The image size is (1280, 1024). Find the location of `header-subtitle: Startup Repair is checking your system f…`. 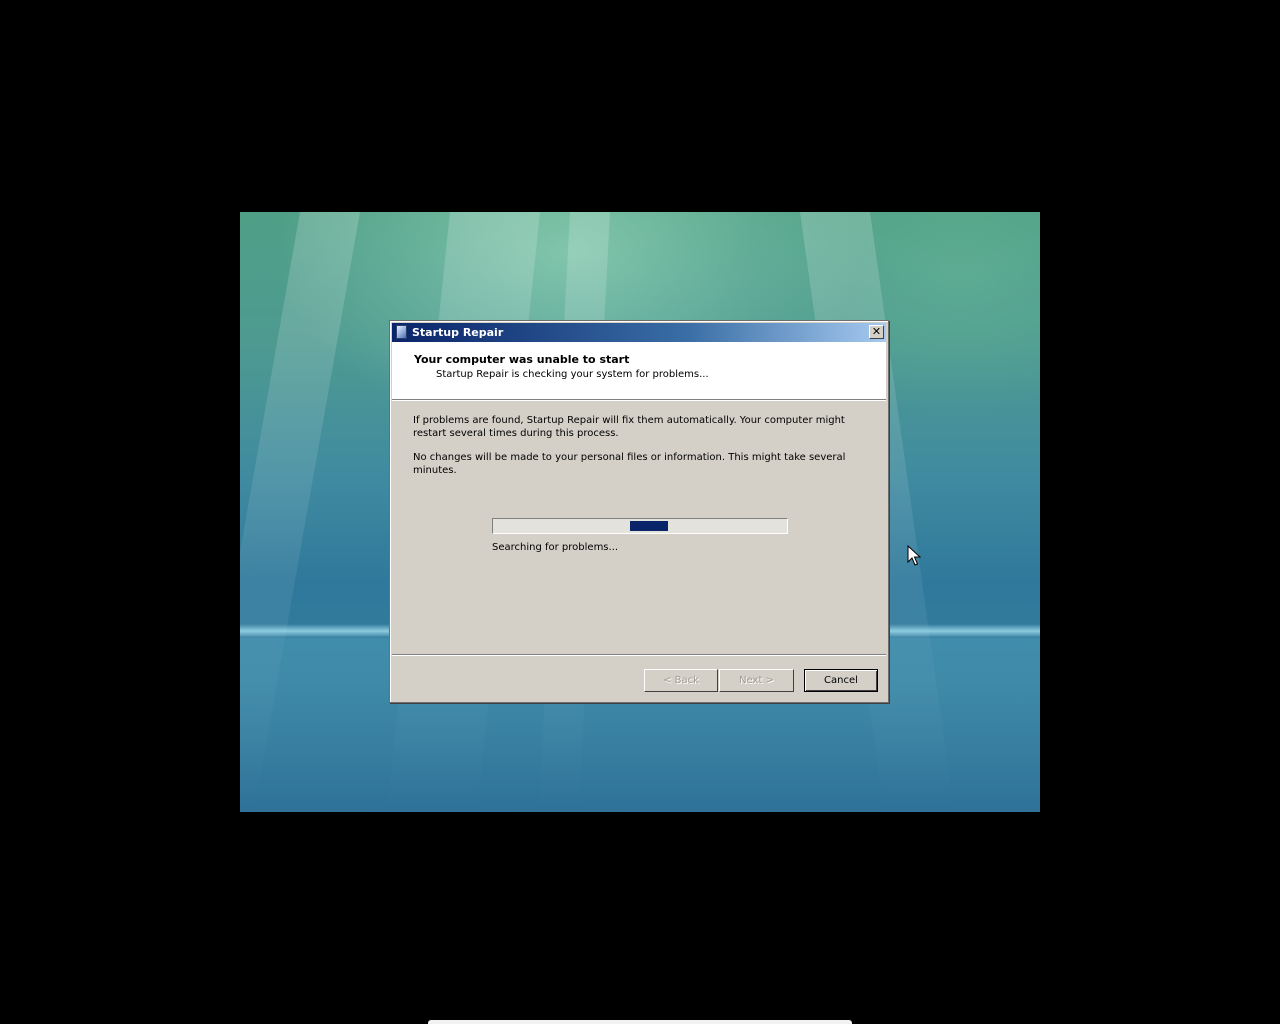

header-subtitle: Startup Repair is checking your system f… is located at coordinates (572, 374).